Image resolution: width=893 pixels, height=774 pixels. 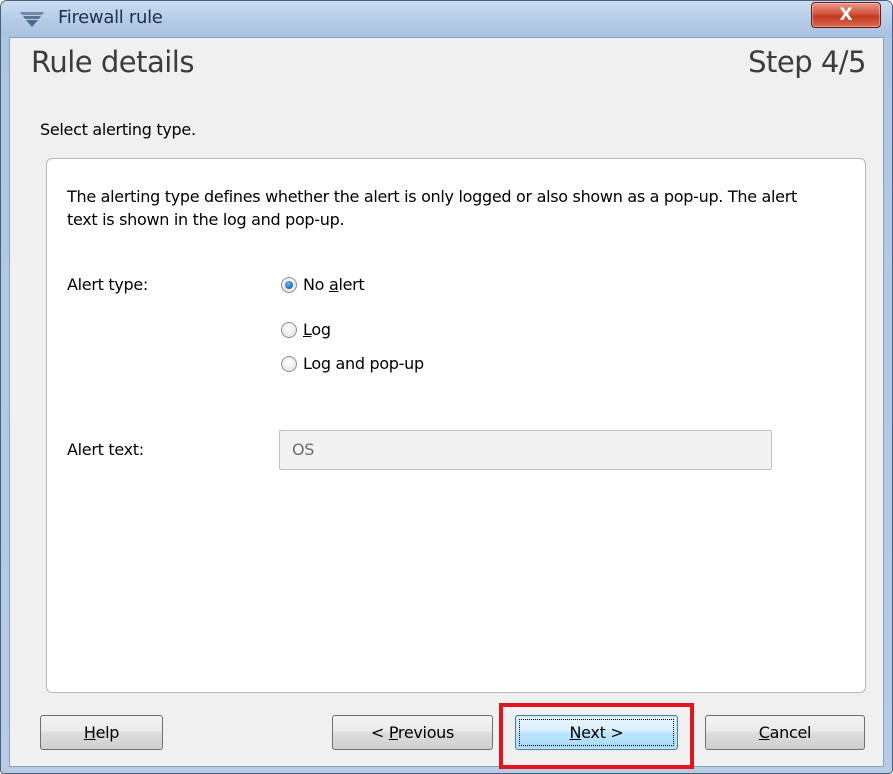 I want to click on step-indicator: Step 4/5, so click(x=807, y=62).